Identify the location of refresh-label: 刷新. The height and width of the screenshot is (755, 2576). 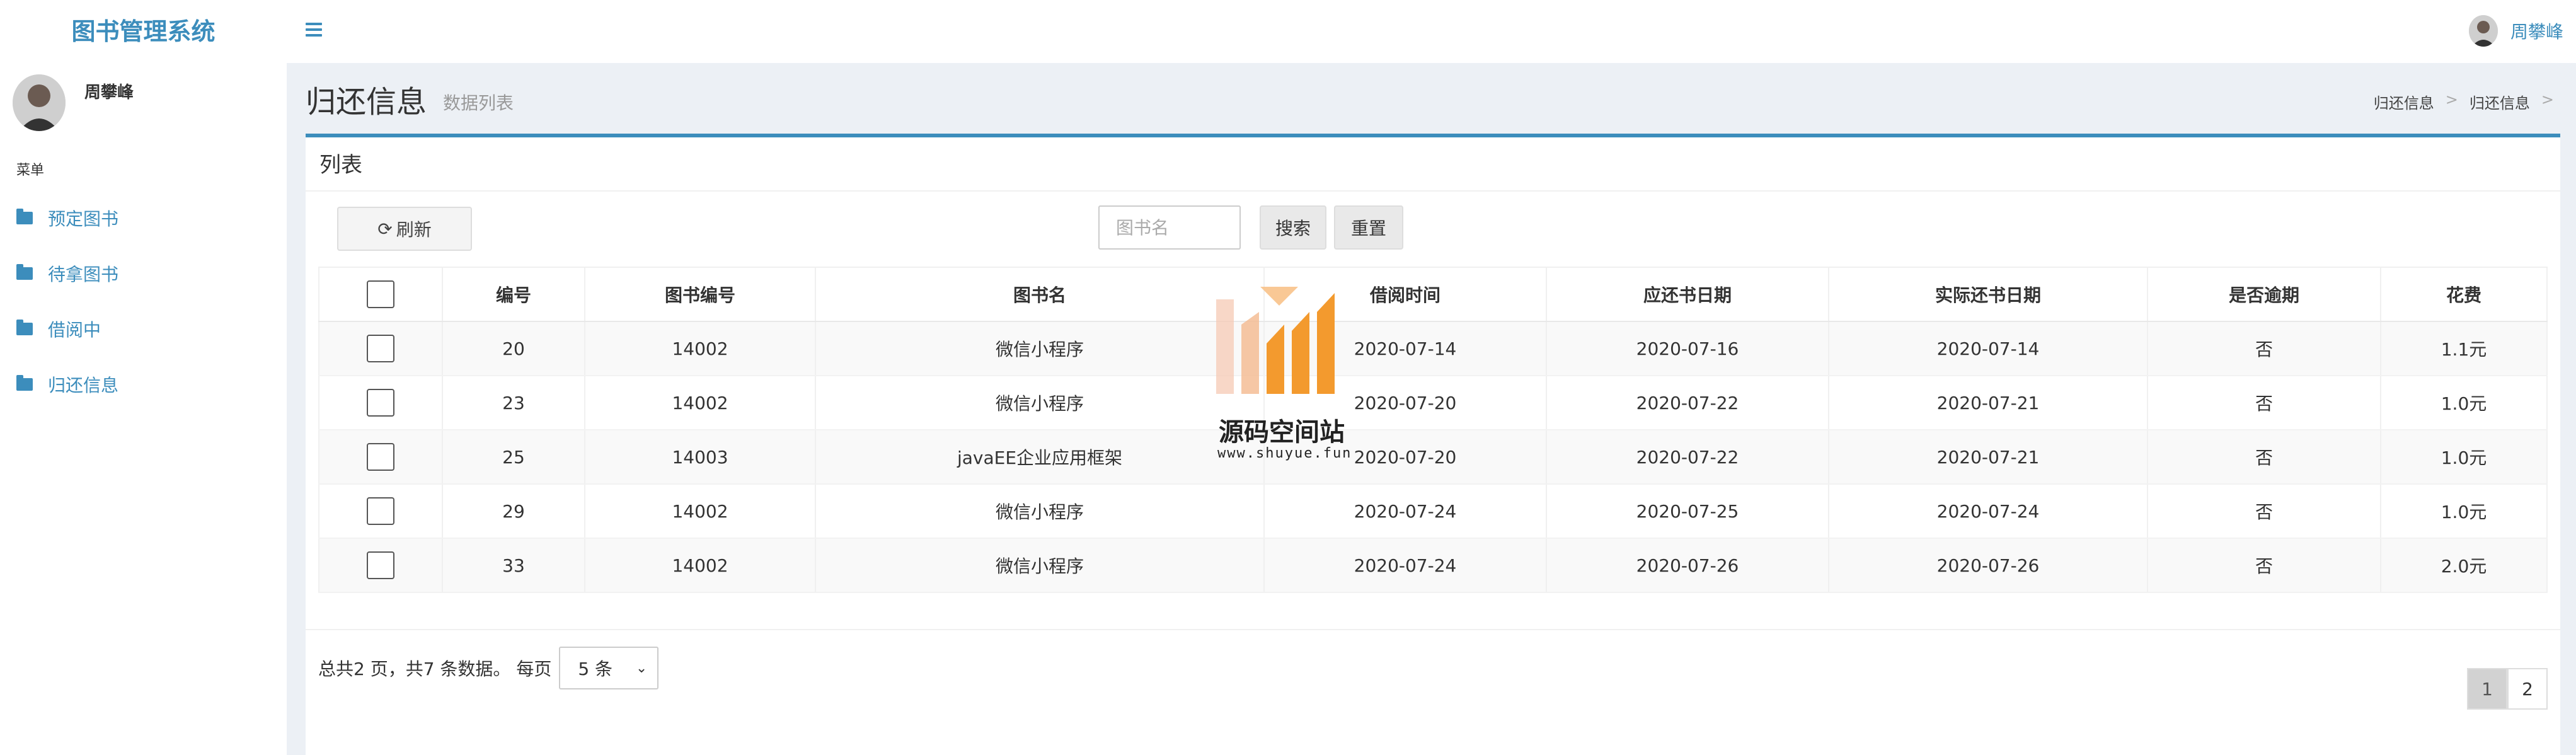
(414, 229).